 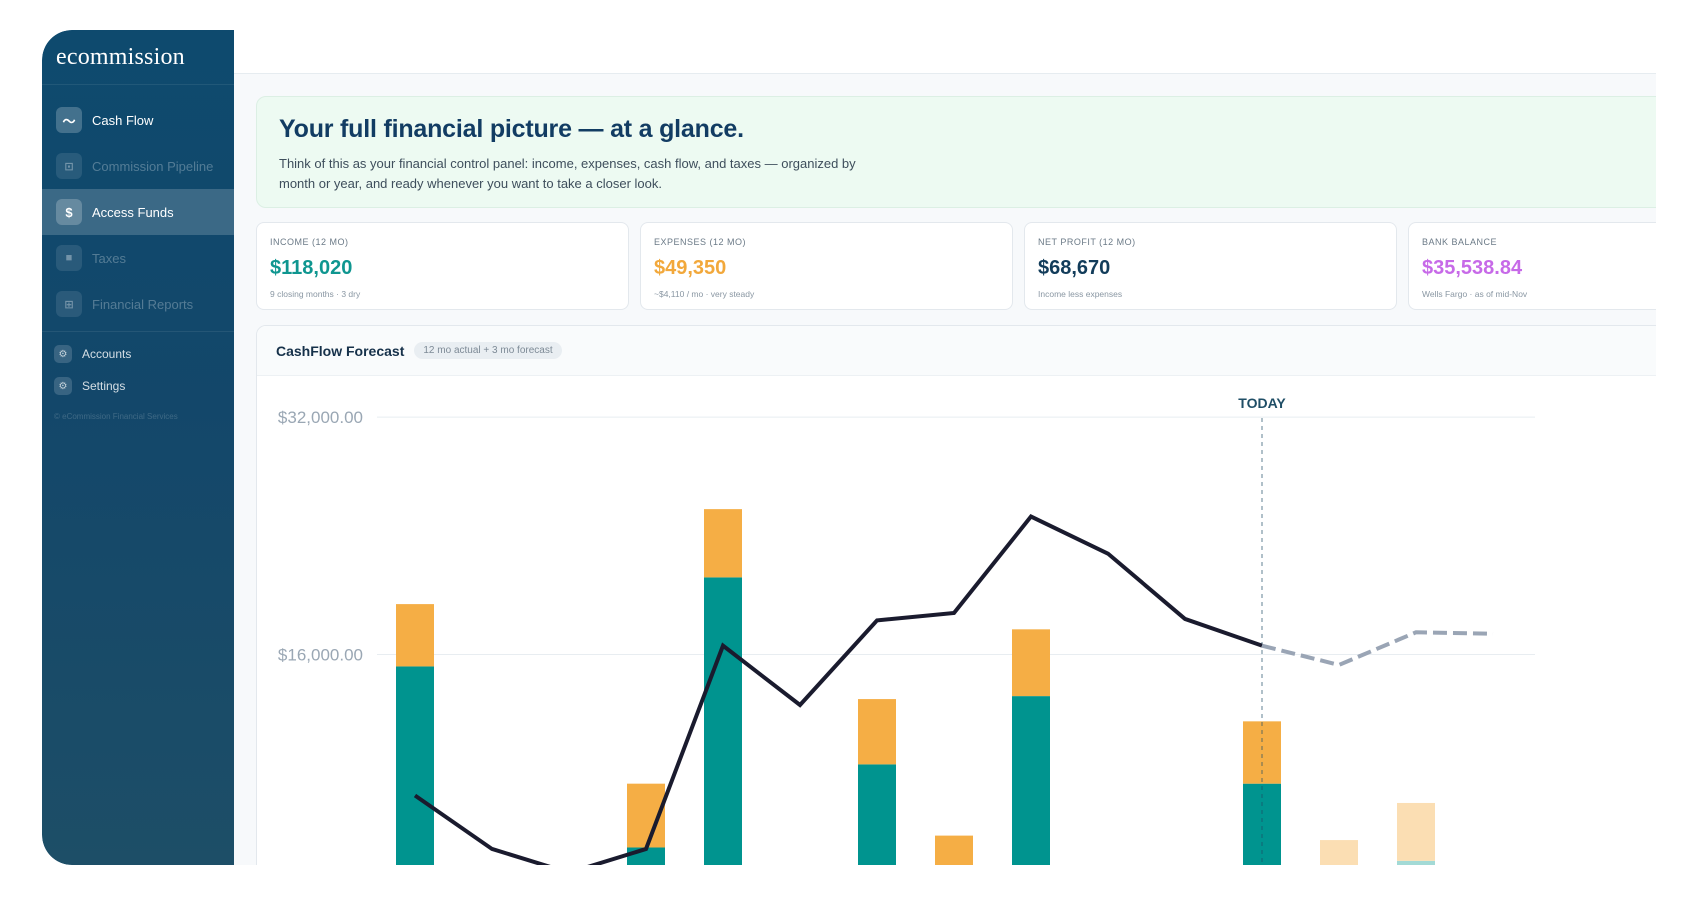 I want to click on sidebar-item-access-funds: $ Access Funds, so click(x=138, y=212).